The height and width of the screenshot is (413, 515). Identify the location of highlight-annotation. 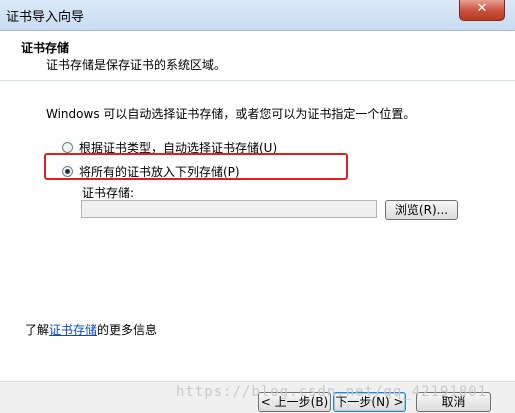
(196, 166).